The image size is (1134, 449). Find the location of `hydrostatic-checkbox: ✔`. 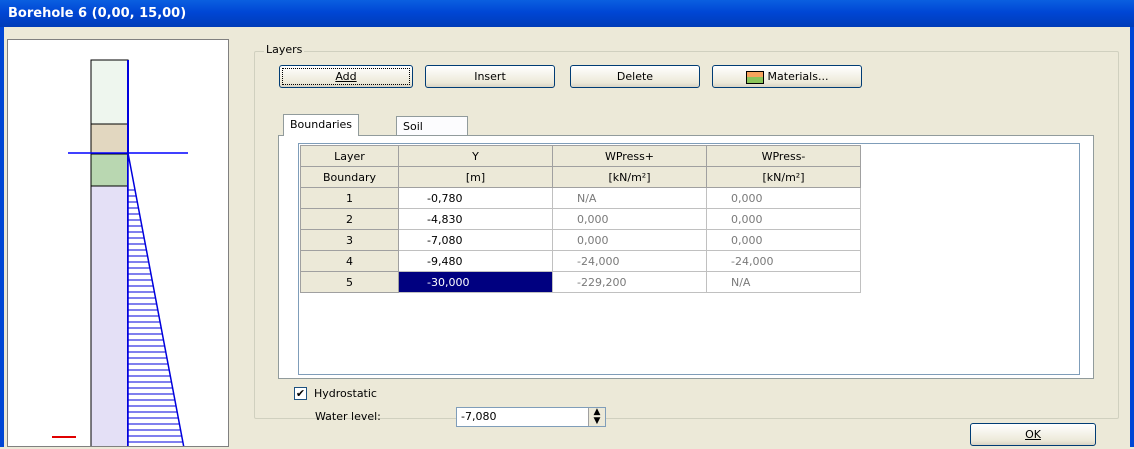

hydrostatic-checkbox: ✔ is located at coordinates (300, 393).